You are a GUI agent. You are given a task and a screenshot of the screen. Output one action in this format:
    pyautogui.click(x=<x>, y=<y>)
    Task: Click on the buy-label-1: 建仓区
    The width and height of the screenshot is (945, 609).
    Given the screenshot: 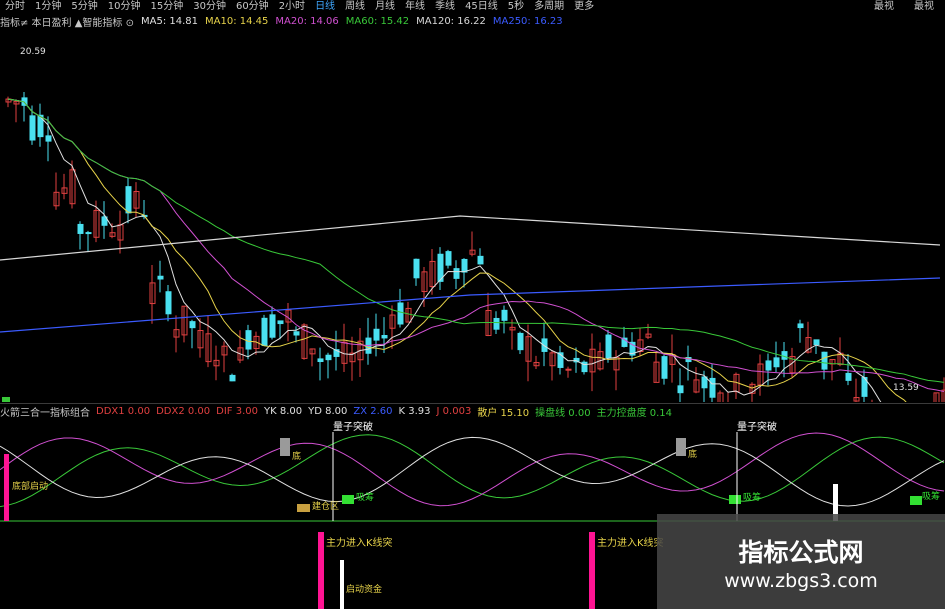 What is the action you would take?
    pyautogui.click(x=325, y=506)
    